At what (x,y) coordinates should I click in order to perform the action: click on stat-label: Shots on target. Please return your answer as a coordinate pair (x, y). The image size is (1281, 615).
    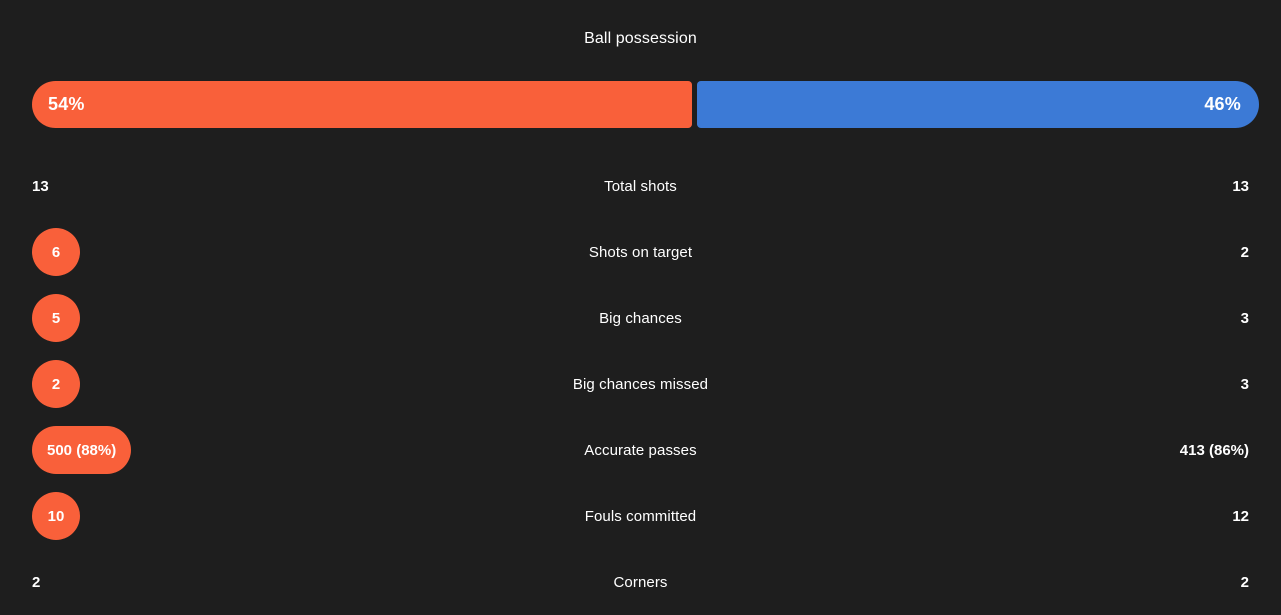
    Looking at the image, I should click on (640, 252).